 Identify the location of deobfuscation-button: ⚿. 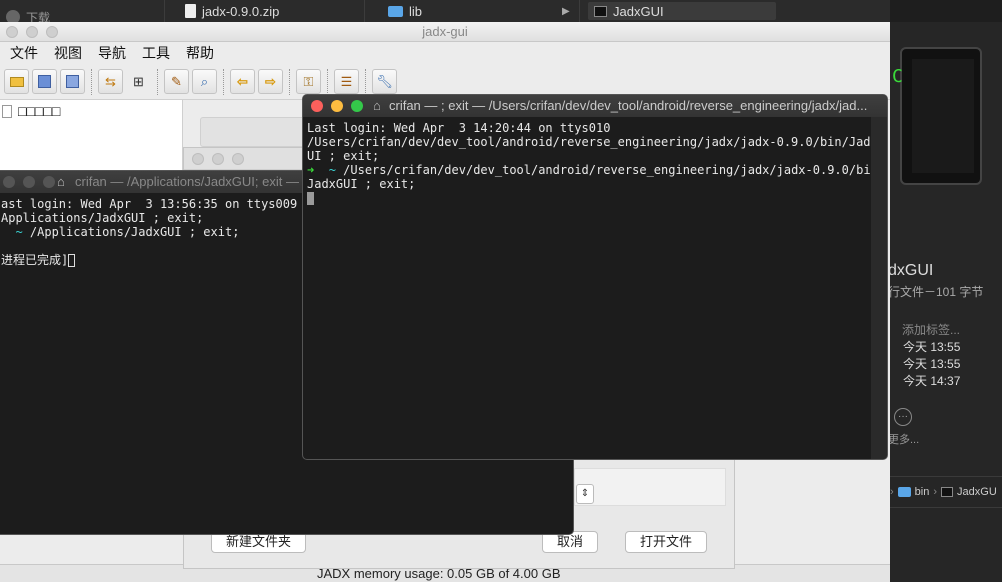
(308, 81).